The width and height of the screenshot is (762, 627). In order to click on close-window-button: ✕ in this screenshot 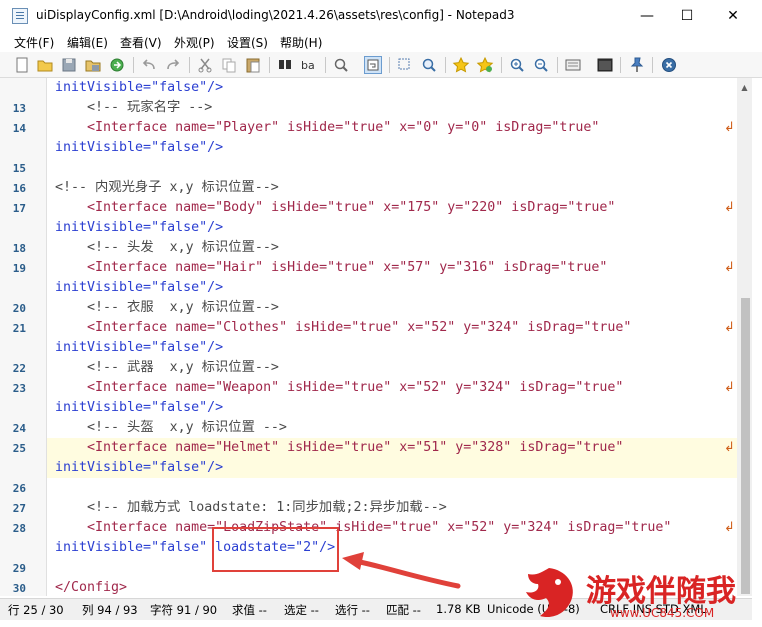, I will do `click(733, 16)`.